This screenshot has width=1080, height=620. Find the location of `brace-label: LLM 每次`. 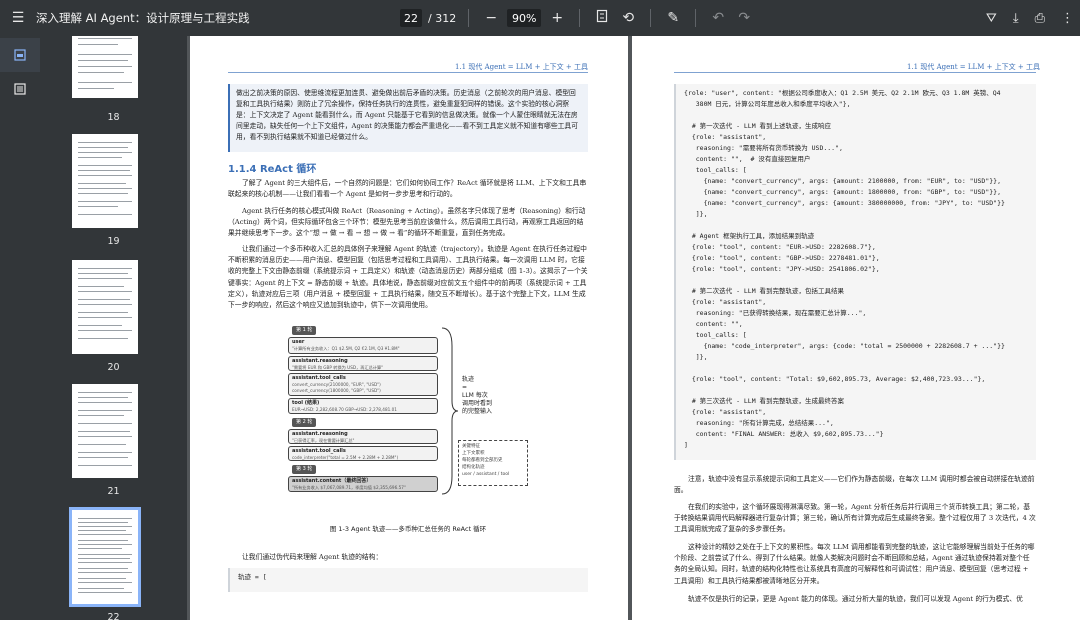

brace-label: LLM 每次 is located at coordinates (475, 395).